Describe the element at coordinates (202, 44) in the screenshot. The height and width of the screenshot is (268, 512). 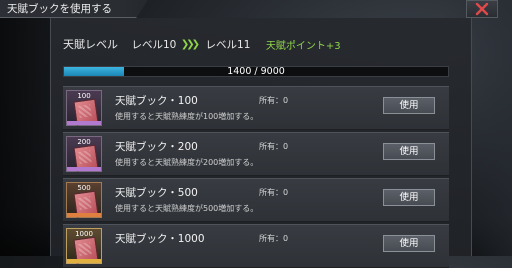
I see `talent-level-row: 天賦レベル レベル10 ❯❯❯ レベル11 天賦ポイント+3` at that location.